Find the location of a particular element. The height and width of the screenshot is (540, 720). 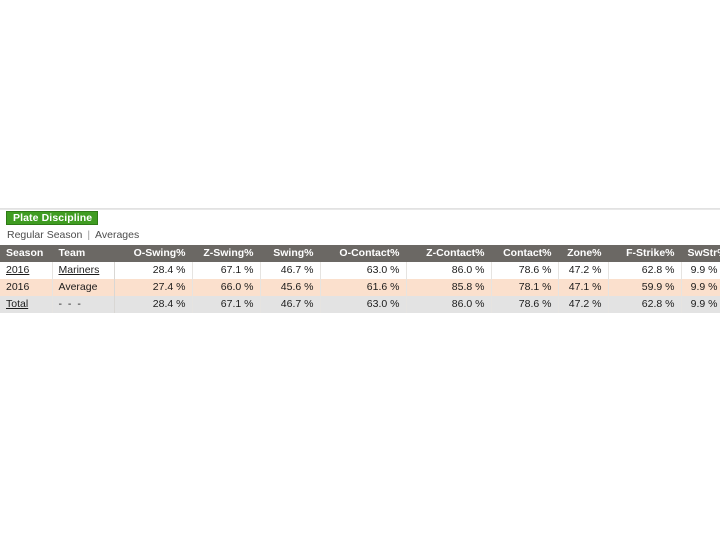

team-value: - - - is located at coordinates (70, 304).